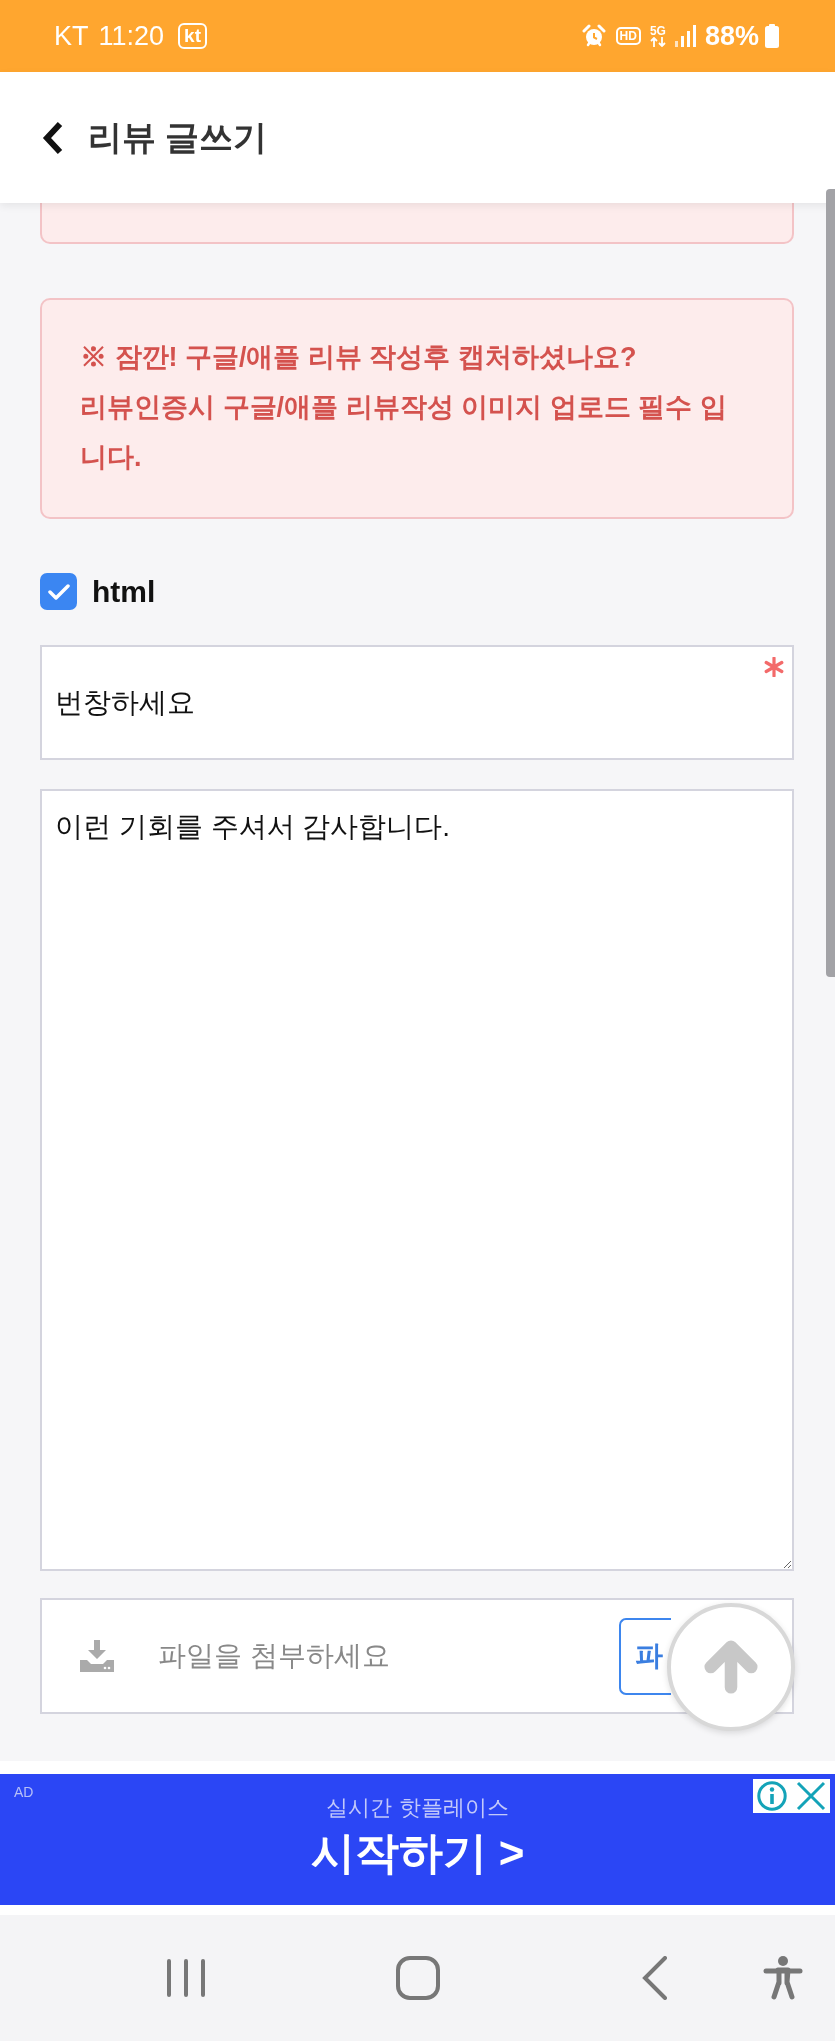  I want to click on chevron-left-icon, so click(53, 137).